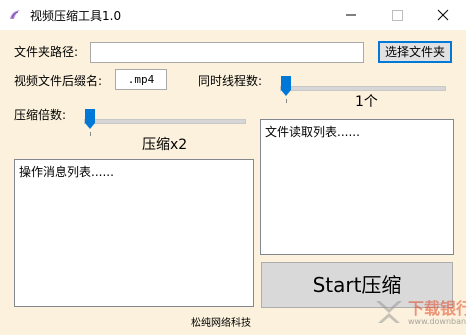  I want to click on title-bar: 视频压缩工具1.0, so click(233, 15).